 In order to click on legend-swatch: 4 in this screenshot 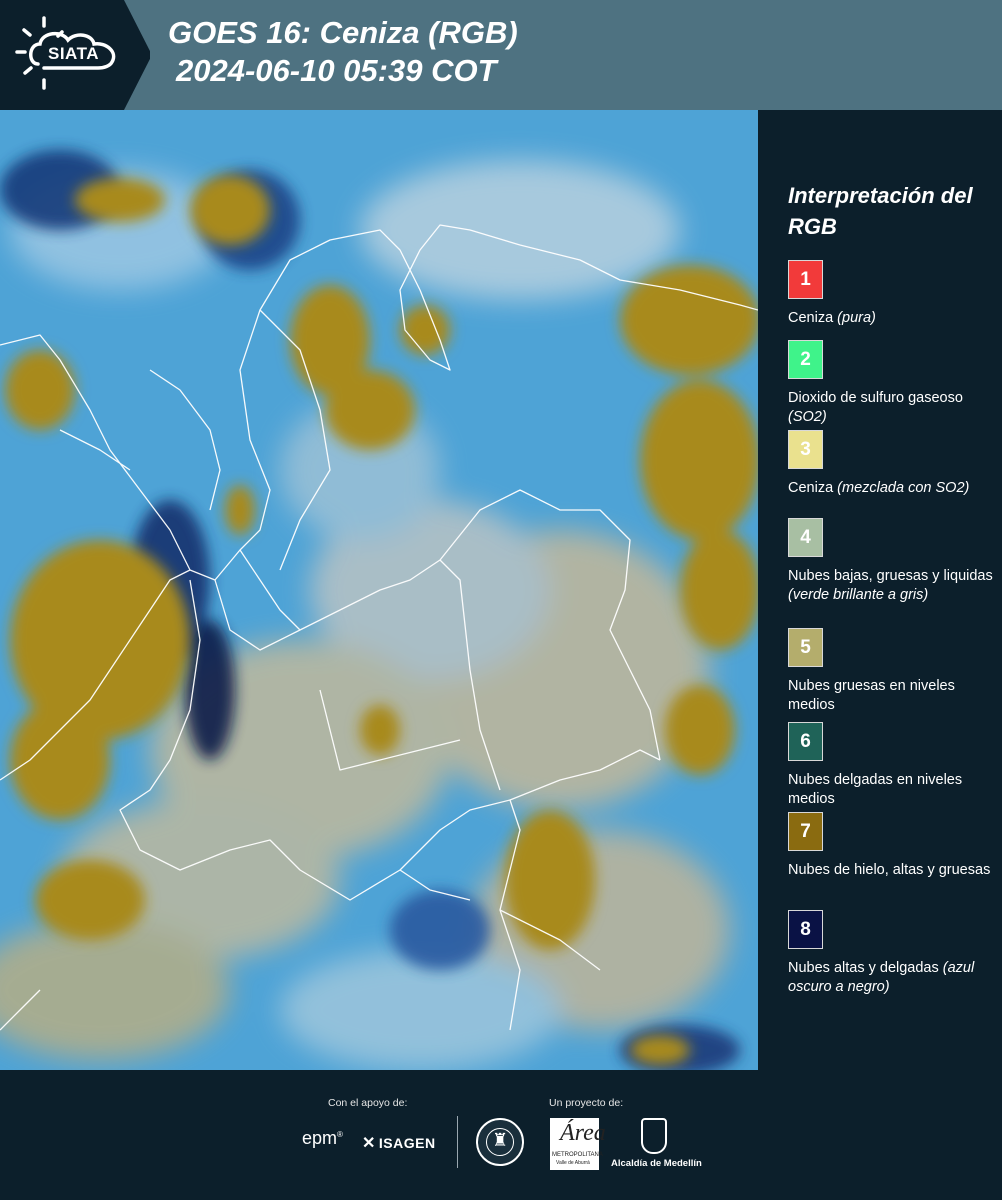, I will do `click(805, 537)`.